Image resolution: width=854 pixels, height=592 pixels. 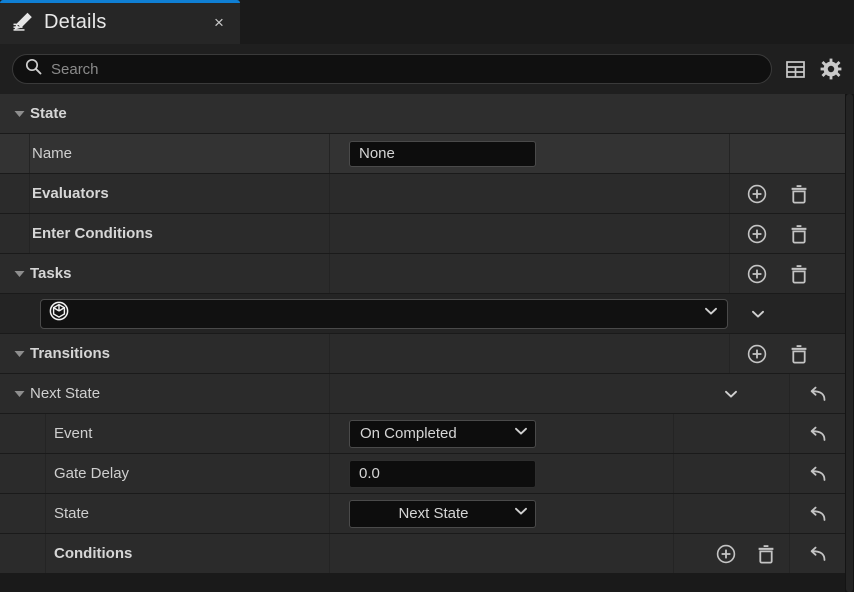 I want to click on label-state-field: State, so click(x=72, y=513).